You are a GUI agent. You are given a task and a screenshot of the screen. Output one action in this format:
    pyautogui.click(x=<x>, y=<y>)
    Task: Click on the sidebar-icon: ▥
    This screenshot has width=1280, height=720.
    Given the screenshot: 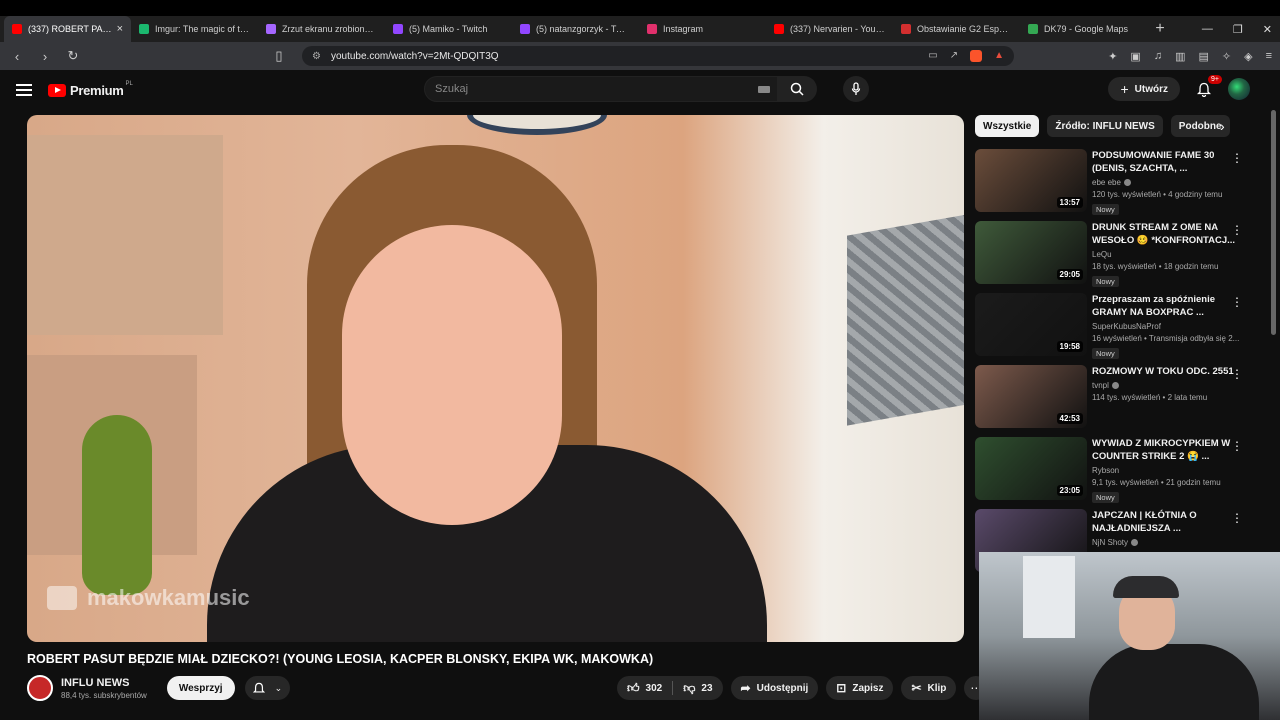 What is the action you would take?
    pyautogui.click(x=1180, y=56)
    